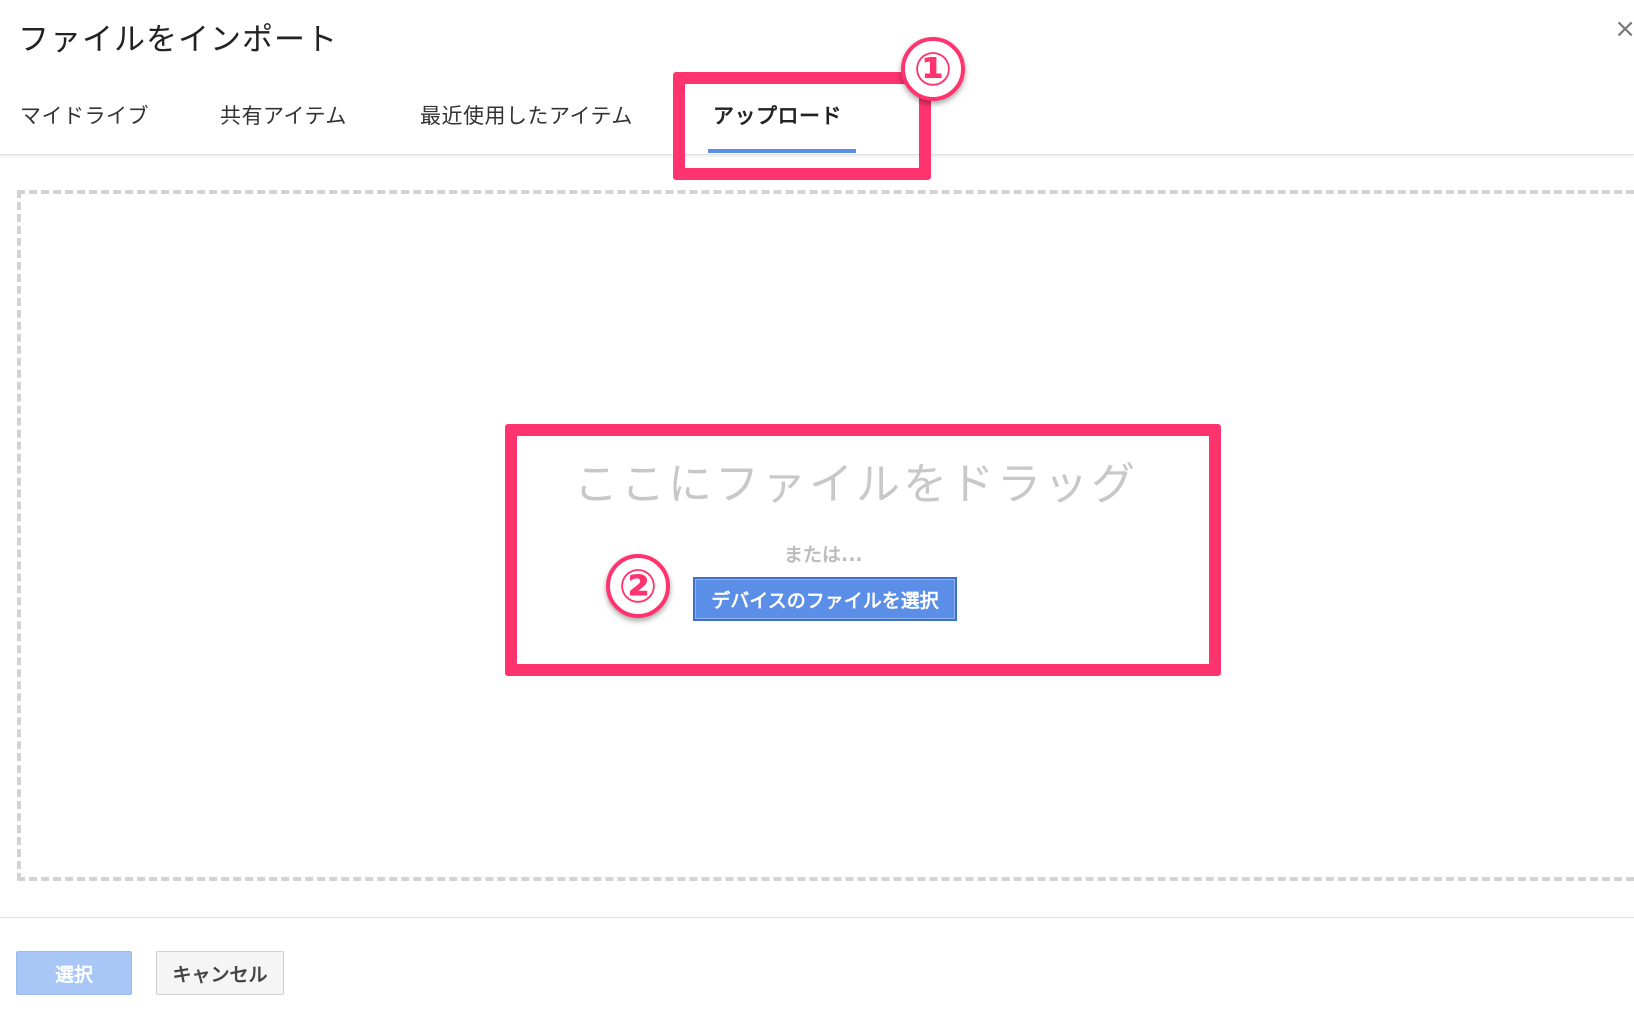 This screenshot has height=1022, width=1634. Describe the element at coordinates (802, 126) in the screenshot. I see `annotation-highlight-upload-tab` at that location.